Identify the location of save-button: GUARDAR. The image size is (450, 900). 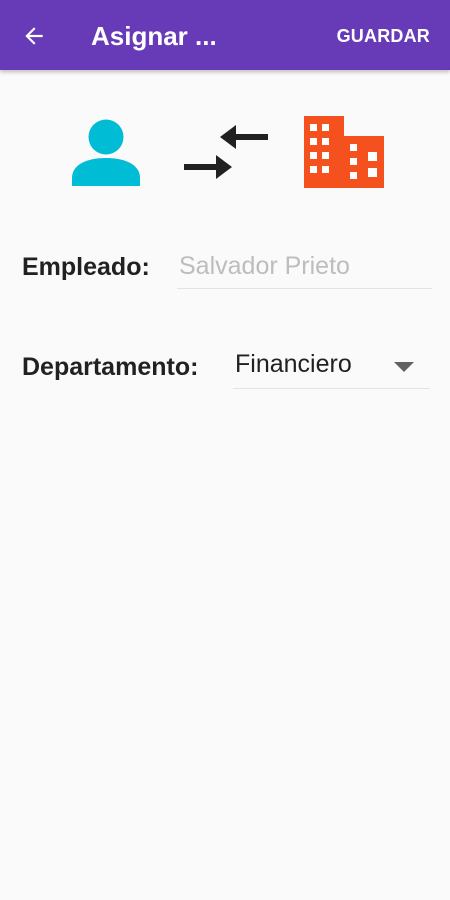
(383, 36).